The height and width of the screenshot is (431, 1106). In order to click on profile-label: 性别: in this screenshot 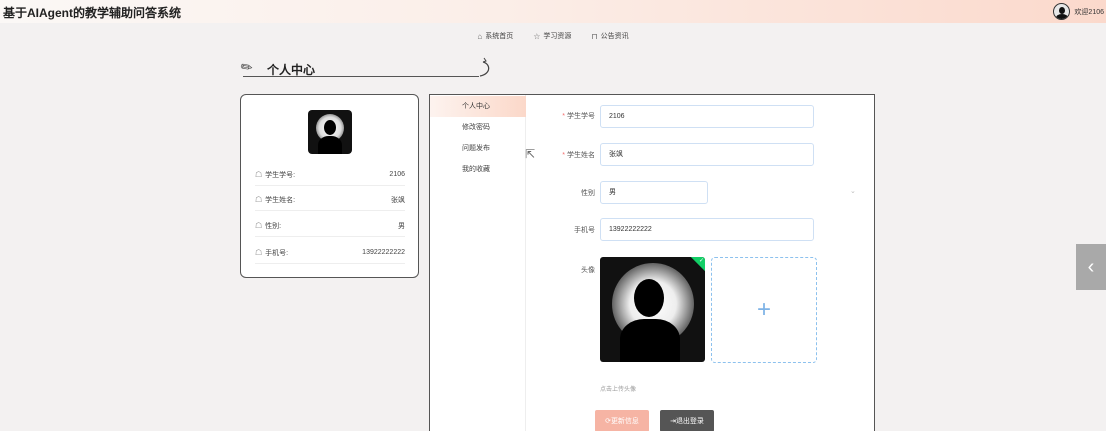, I will do `click(273, 226)`.